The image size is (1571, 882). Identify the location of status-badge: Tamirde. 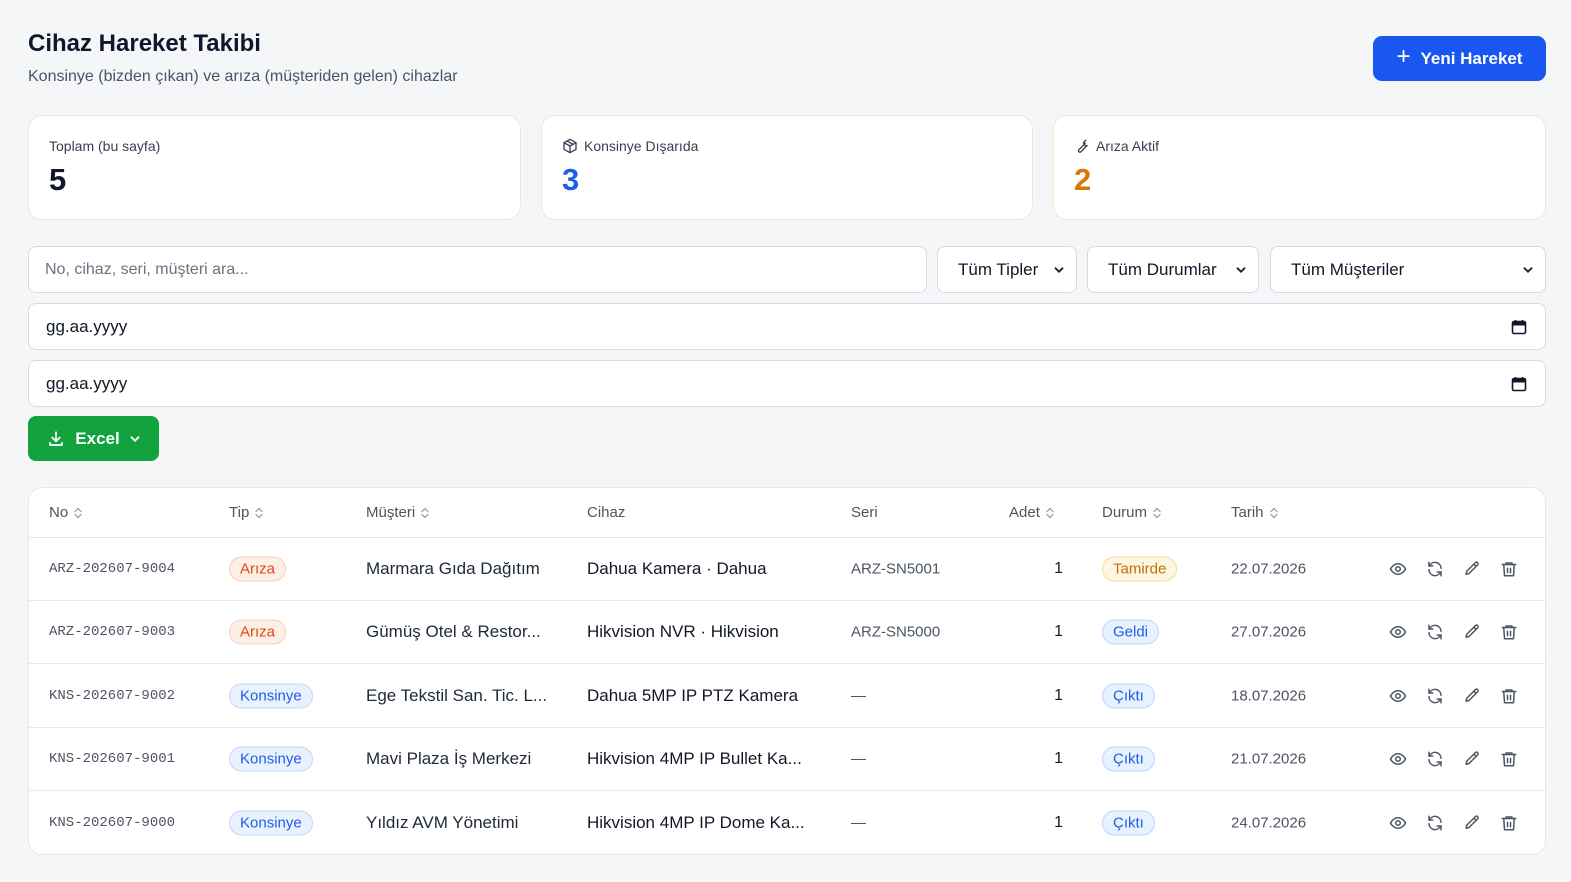
(1140, 569).